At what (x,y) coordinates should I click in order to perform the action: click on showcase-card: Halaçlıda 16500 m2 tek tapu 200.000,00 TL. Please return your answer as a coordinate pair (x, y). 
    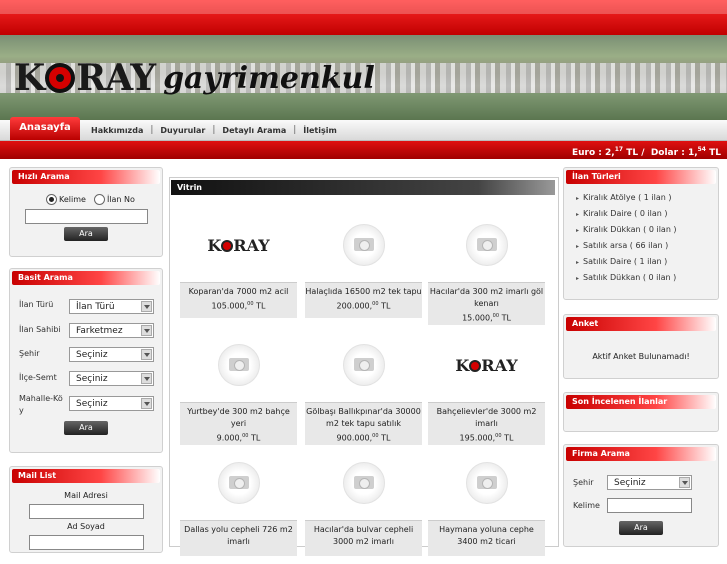
    Looking at the image, I should click on (363, 268).